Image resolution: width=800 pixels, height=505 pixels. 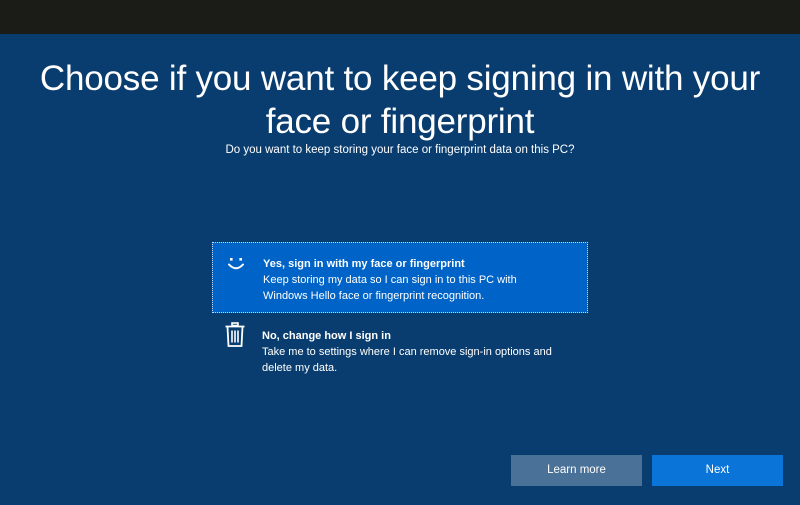 What do you see at coordinates (400, 17) in the screenshot?
I see `top-bar` at bounding box center [400, 17].